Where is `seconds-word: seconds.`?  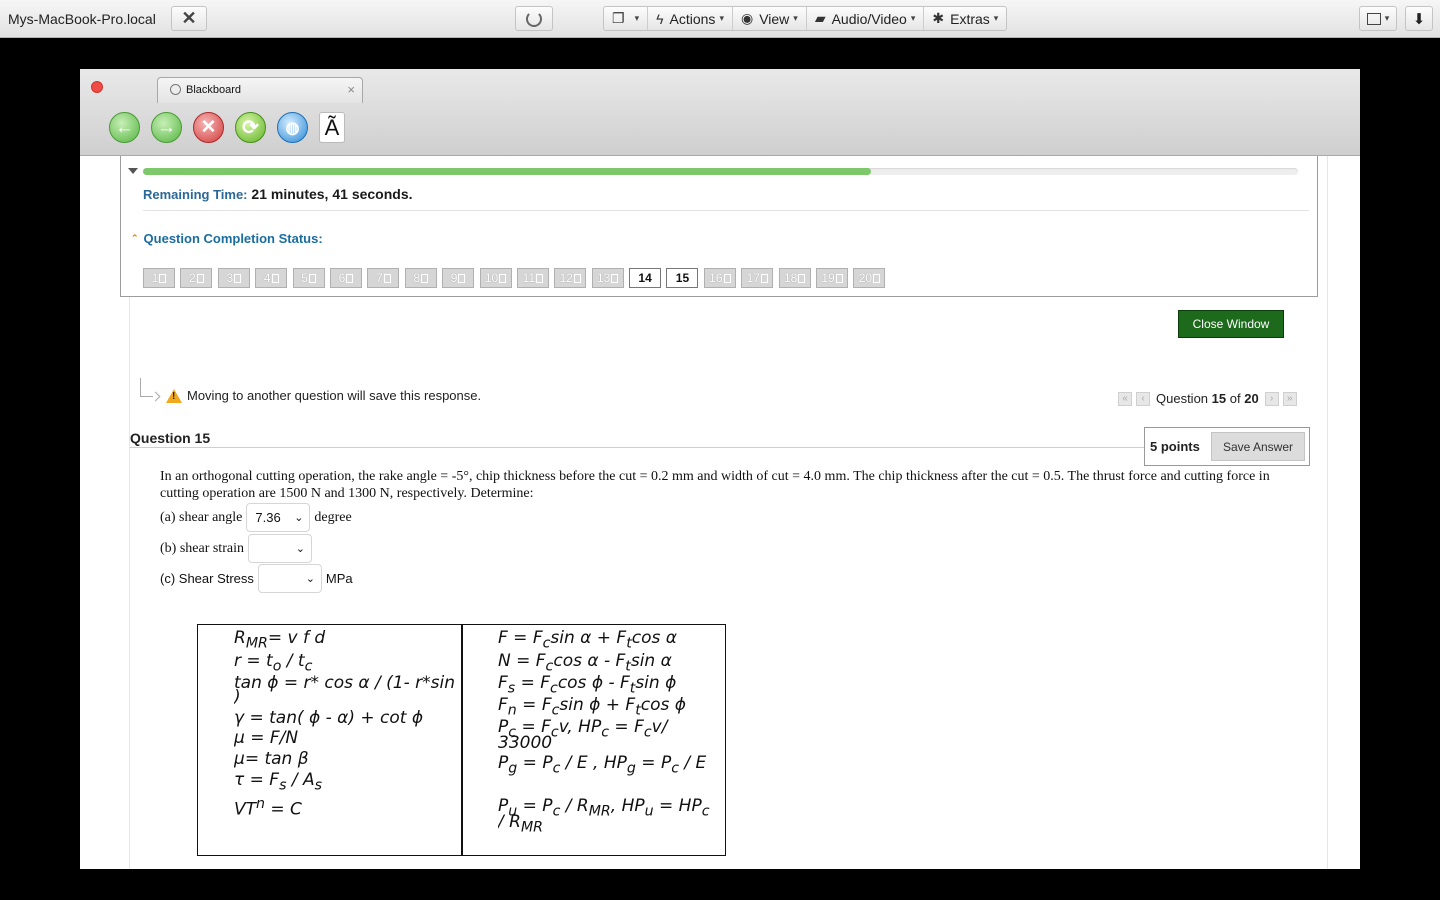
seconds-word: seconds. is located at coordinates (382, 194).